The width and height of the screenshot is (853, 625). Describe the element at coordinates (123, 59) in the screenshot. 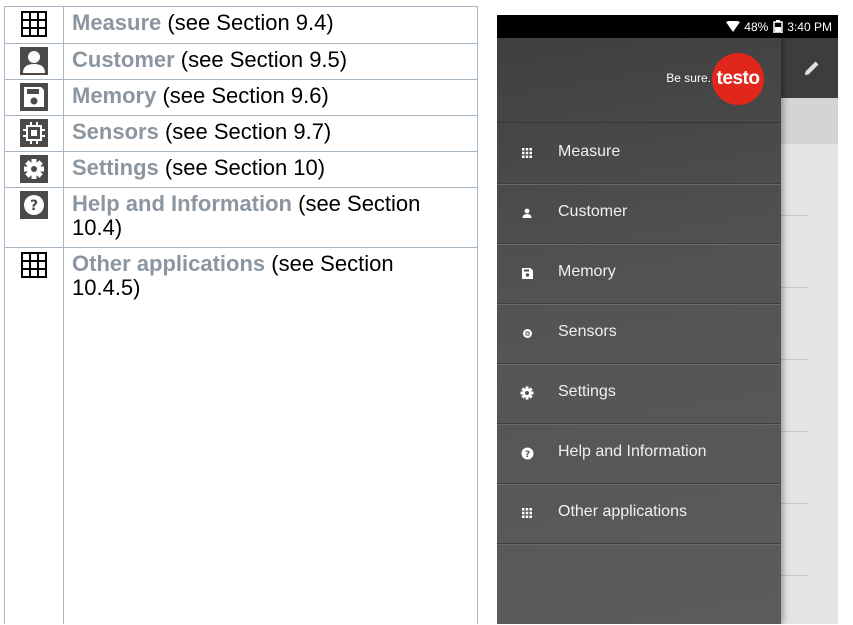

I see `term: Customer` at that location.